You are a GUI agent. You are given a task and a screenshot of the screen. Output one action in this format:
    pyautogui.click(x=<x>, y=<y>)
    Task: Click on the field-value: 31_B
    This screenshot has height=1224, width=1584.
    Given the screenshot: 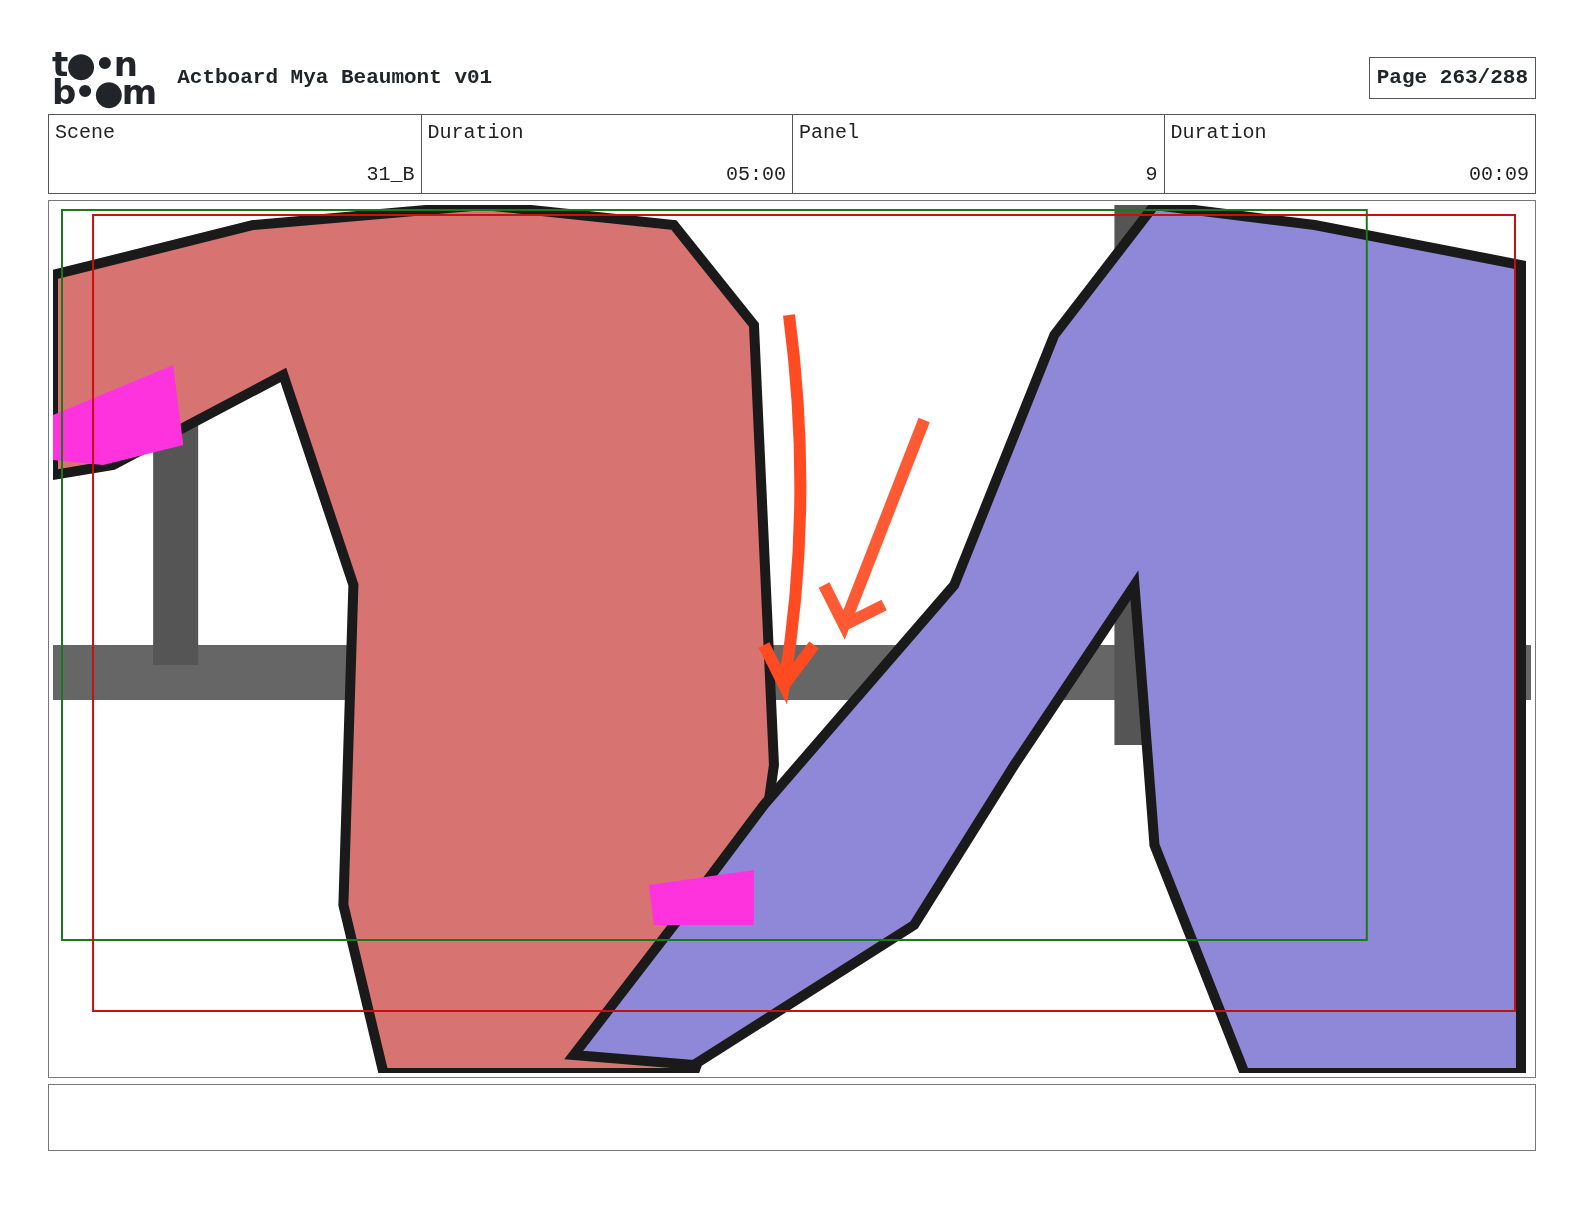 What is the action you would take?
    pyautogui.click(x=390, y=175)
    